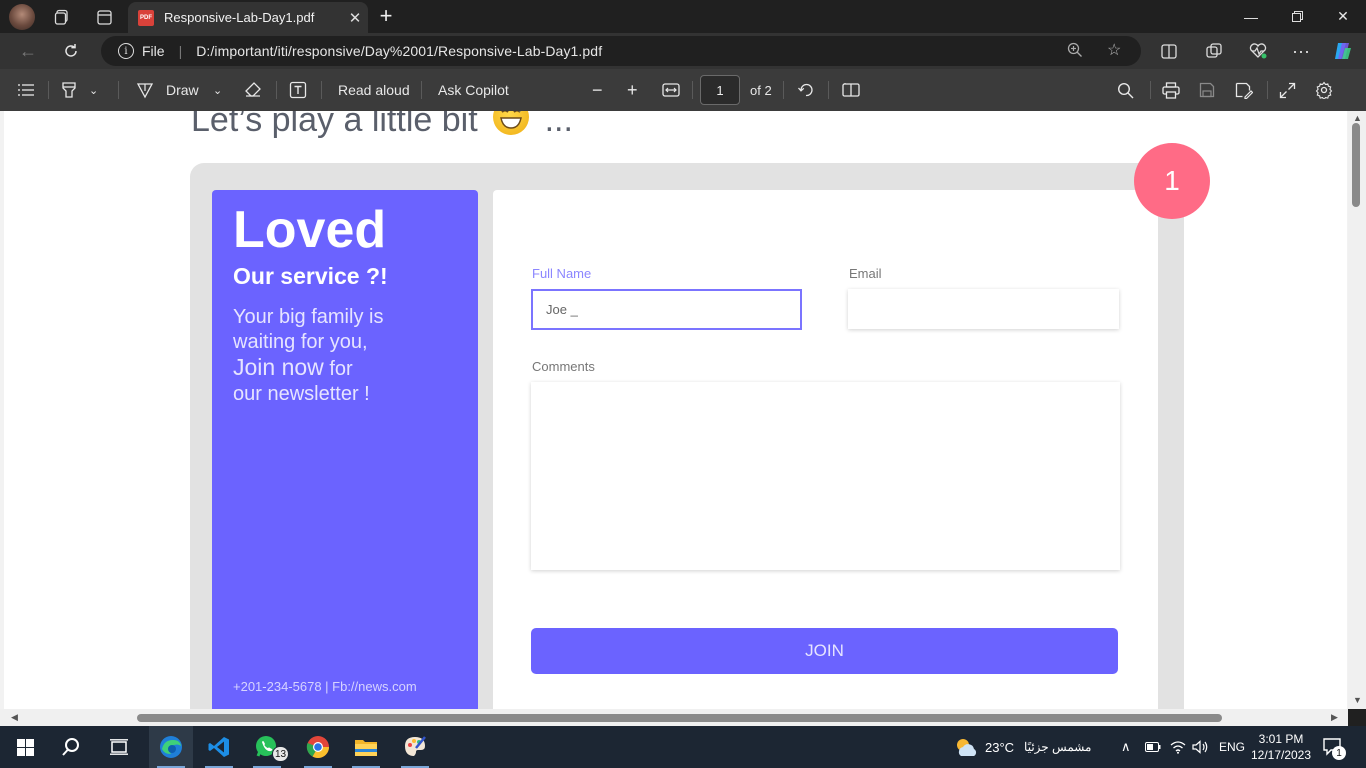 Image resolution: width=1366 pixels, height=768 pixels. I want to click on page-view-icon, so click(851, 90).